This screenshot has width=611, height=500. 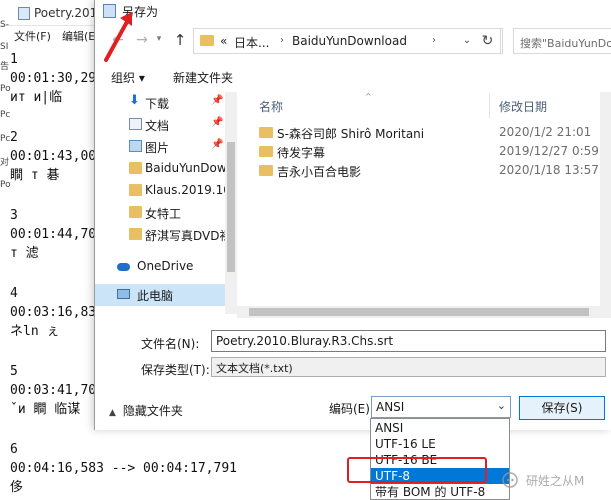 What do you see at coordinates (349, 41) in the screenshot?
I see `breadcrumb-item: BaiduYunDownload` at bounding box center [349, 41].